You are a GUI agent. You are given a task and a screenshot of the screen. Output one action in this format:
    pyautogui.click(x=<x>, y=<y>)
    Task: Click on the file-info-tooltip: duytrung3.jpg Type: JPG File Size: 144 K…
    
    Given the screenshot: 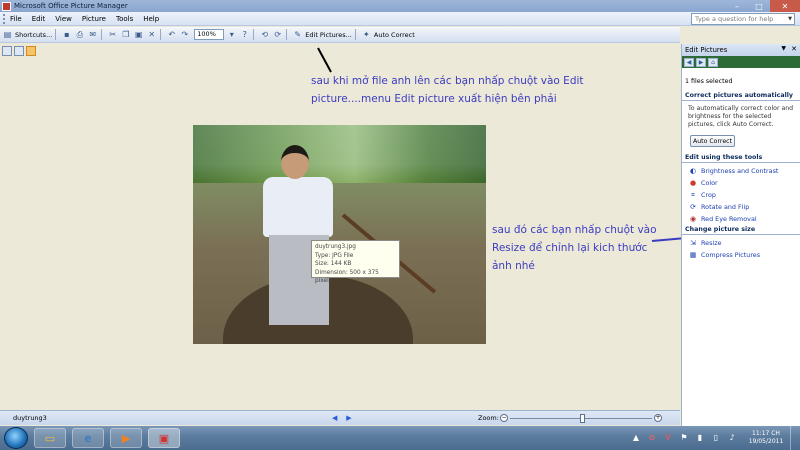 What is the action you would take?
    pyautogui.click(x=355, y=262)
    